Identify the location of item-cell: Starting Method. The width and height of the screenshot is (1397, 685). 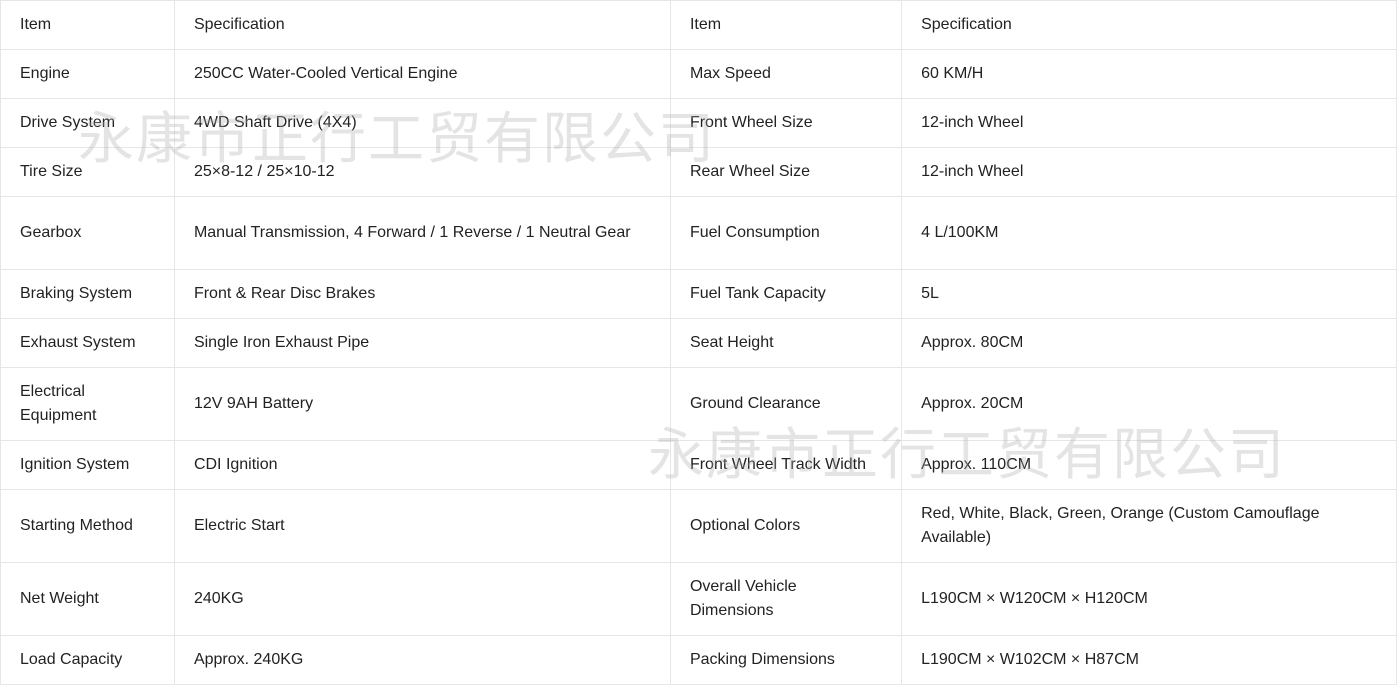
(87, 526).